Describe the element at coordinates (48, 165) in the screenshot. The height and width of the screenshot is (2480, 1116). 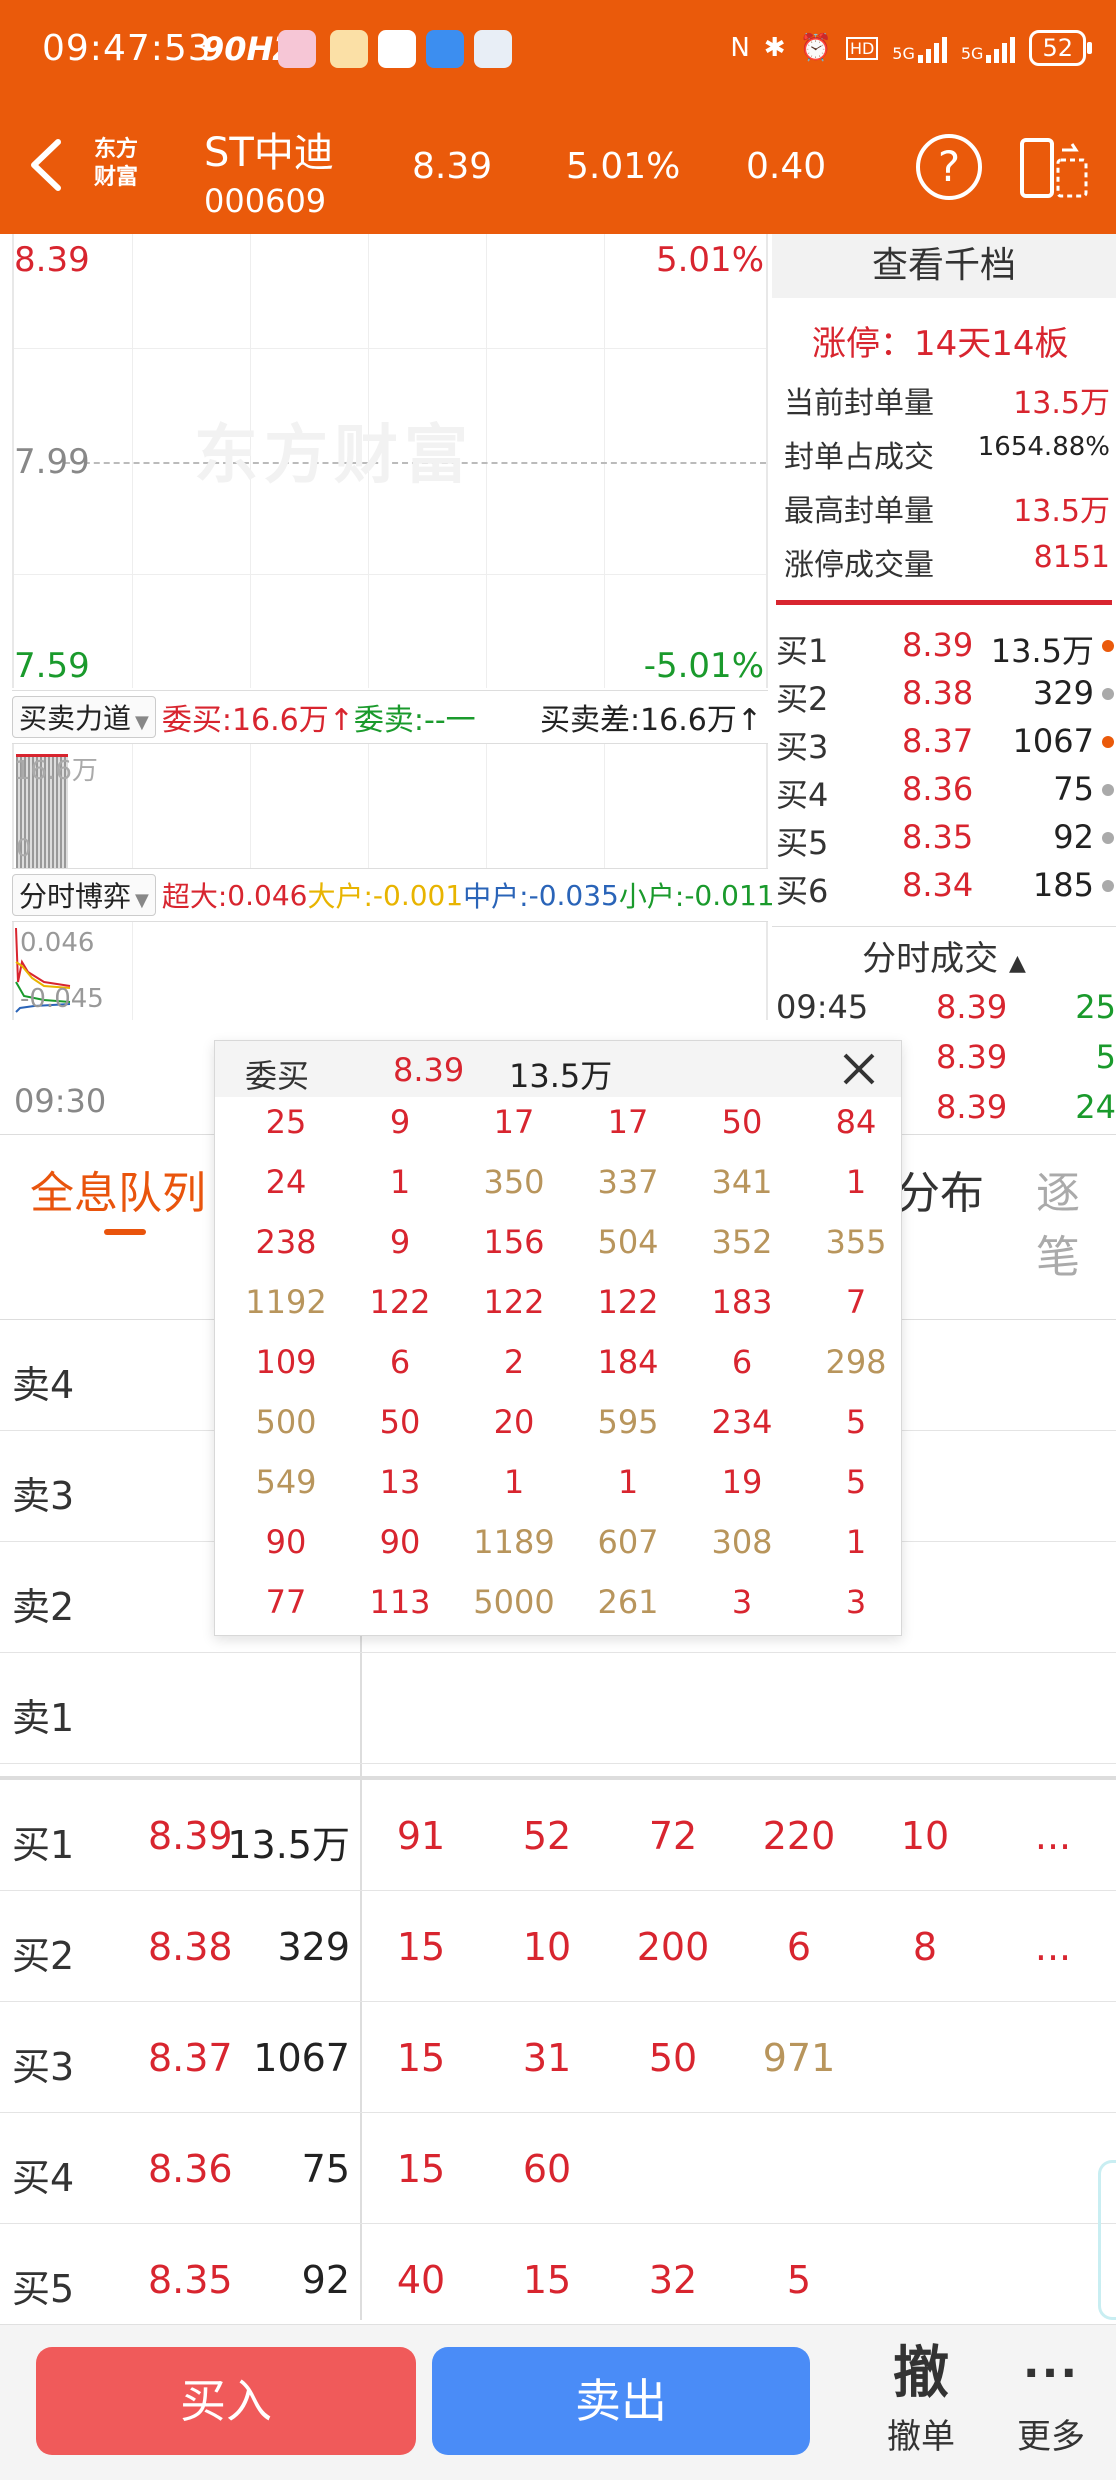
I see `back-icon` at that location.